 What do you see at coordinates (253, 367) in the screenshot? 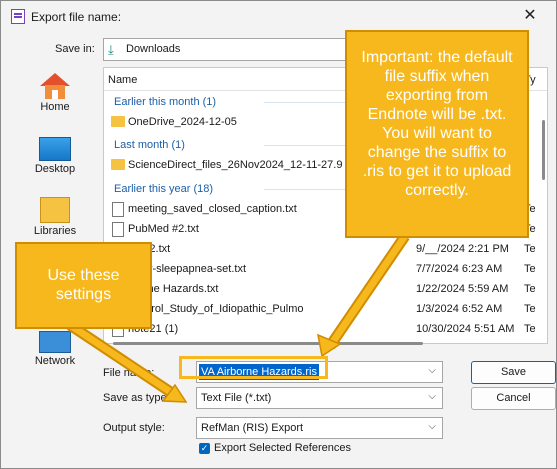
I see `file-name-highlight` at bounding box center [253, 367].